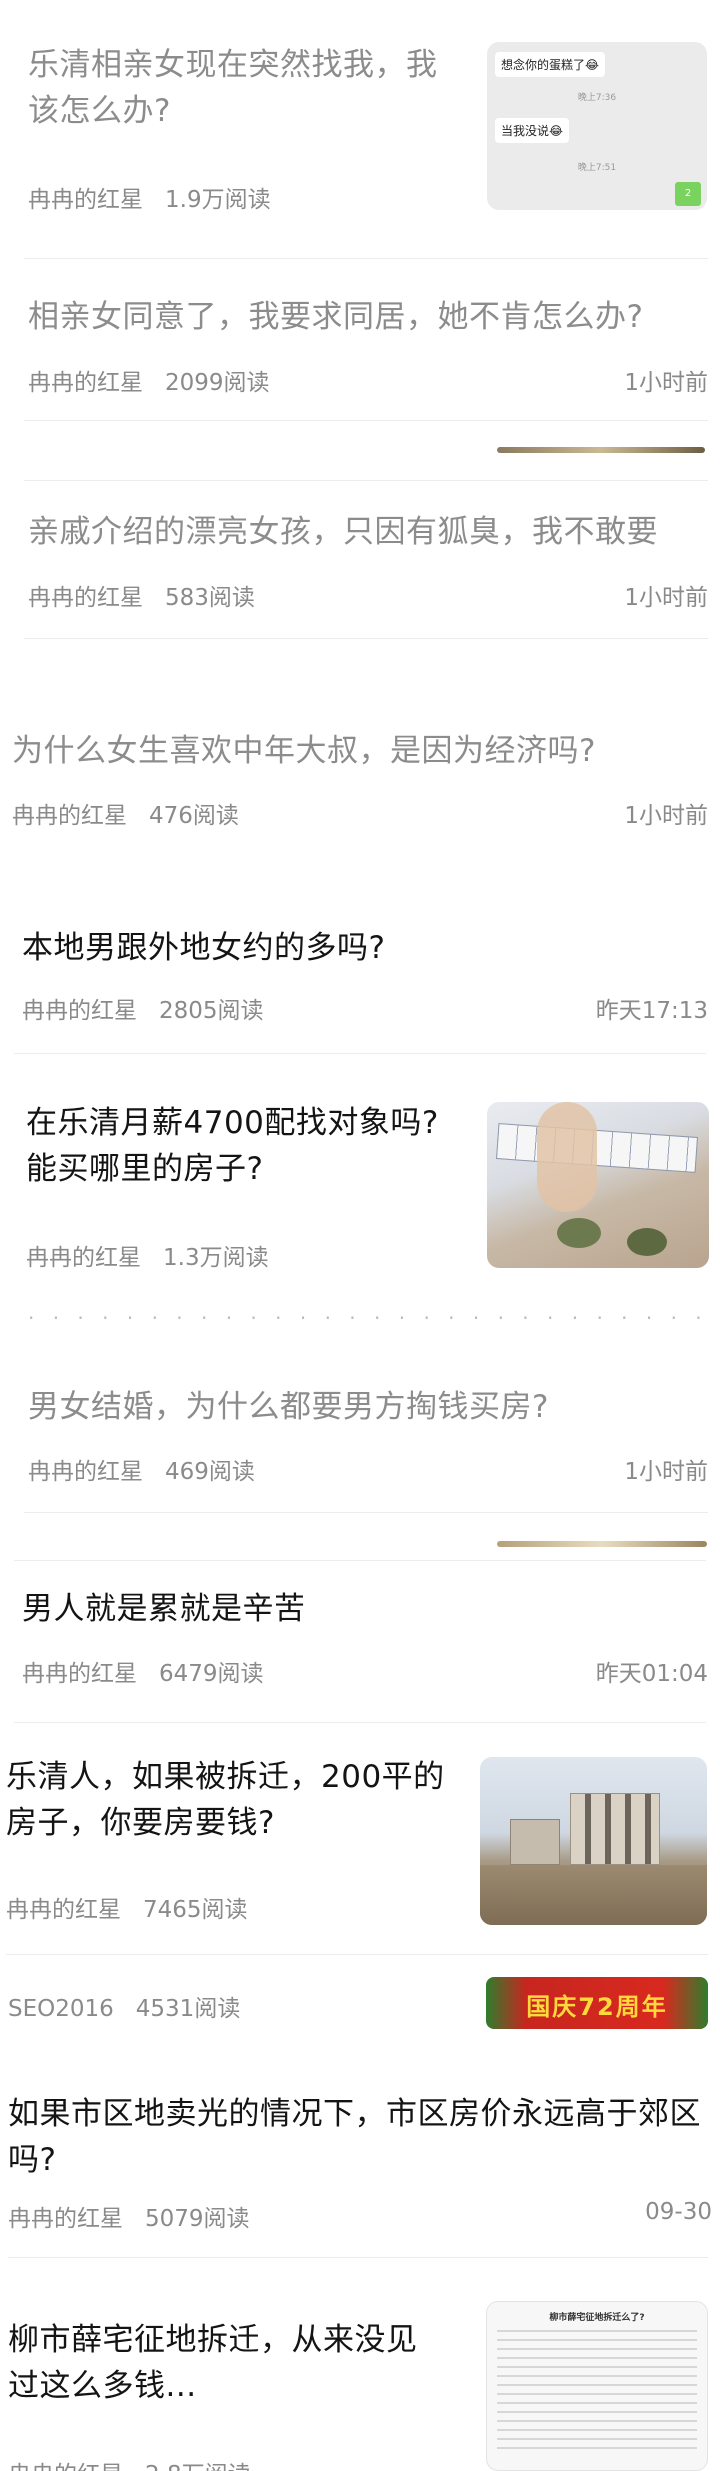 This screenshot has width=720, height=2471. I want to click on national-day-banner-thumbnail: 国庆72周年, so click(597, 2003).